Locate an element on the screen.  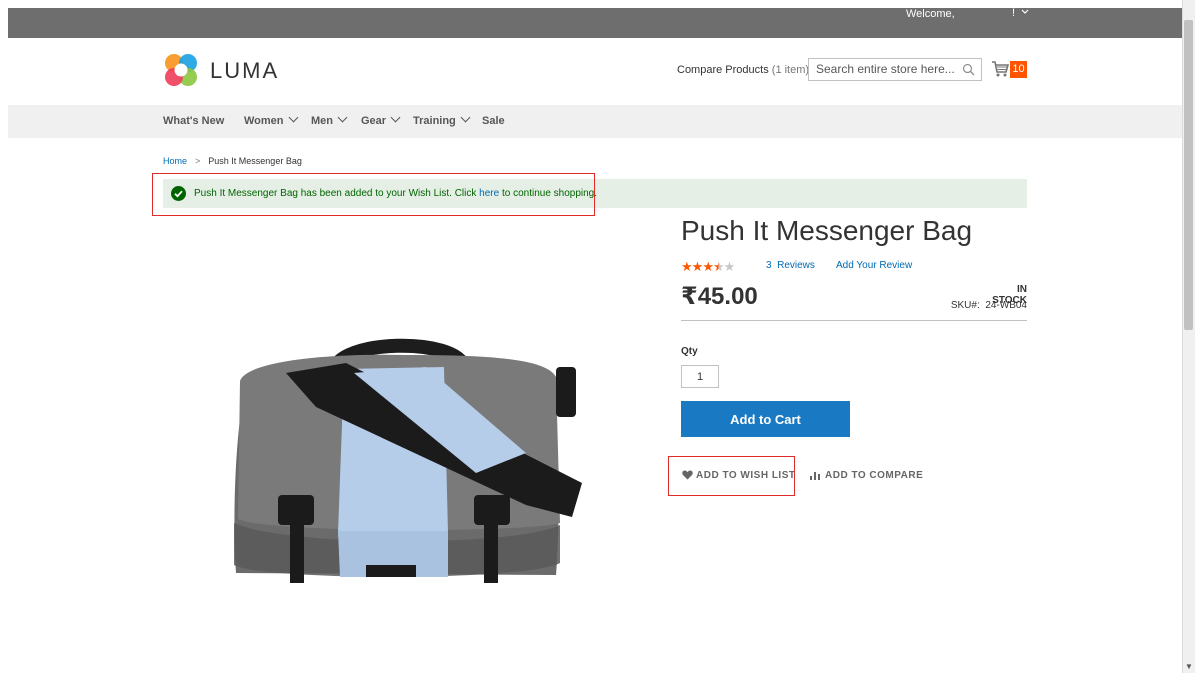
add-to-compare-label: ADD TO COMPARE is located at coordinates (874, 475).